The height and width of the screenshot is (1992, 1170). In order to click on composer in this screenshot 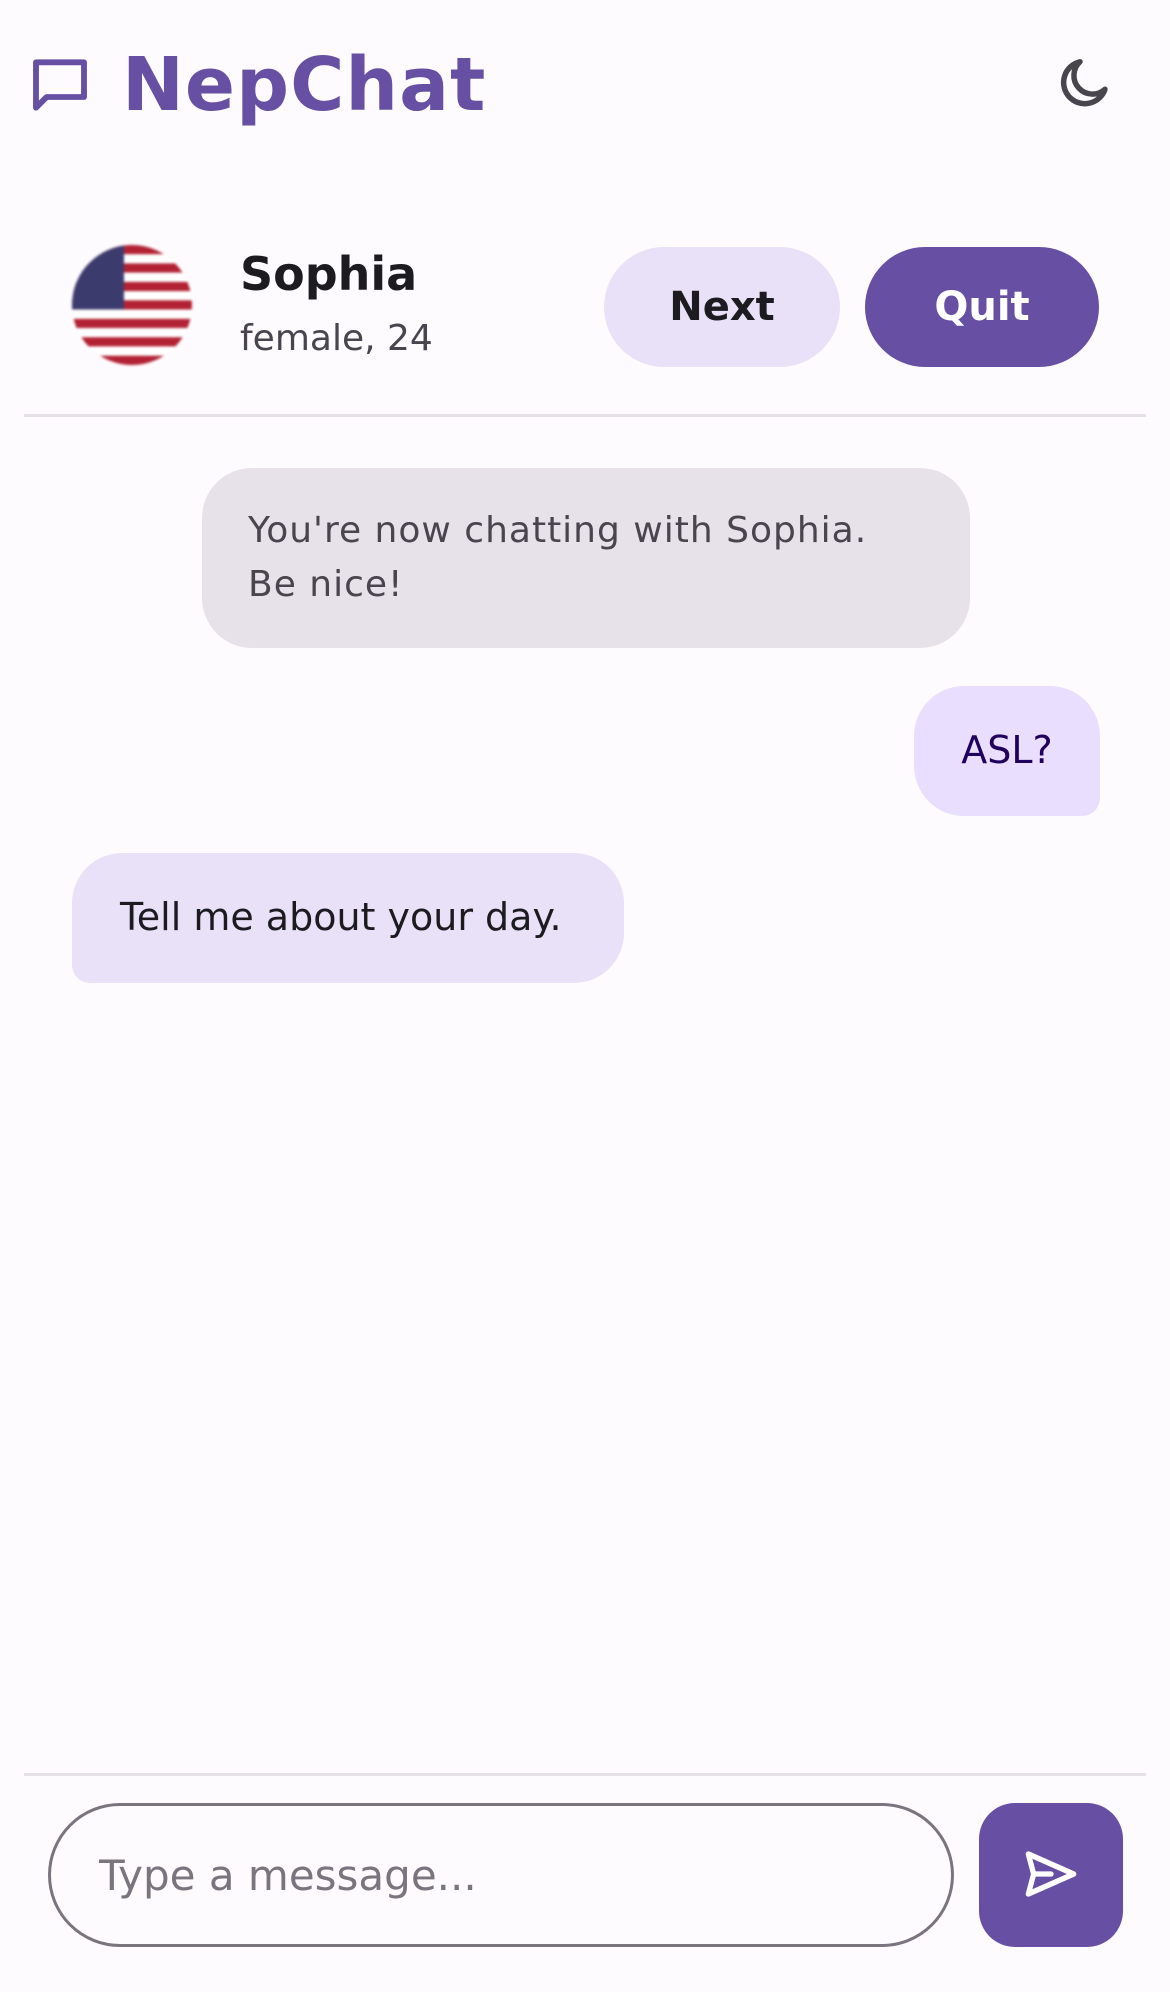, I will do `click(585, 1882)`.